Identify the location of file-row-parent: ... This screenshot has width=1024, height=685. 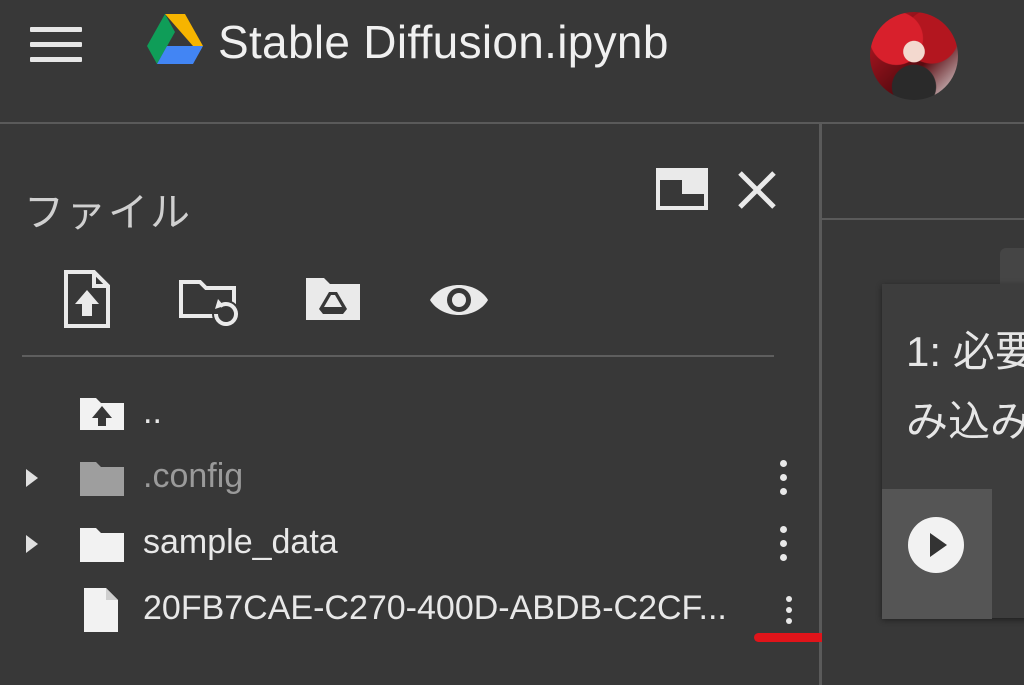
(409, 414).